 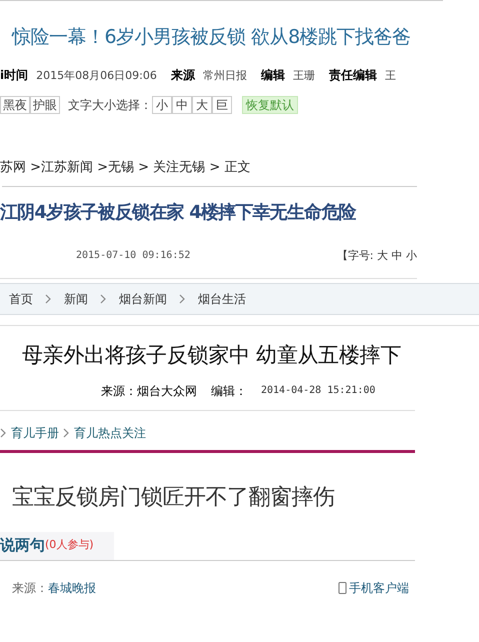 I want to click on headline: 江阴4岁孩子被反锁在家 4楼摔下幸无生命危险, so click(x=179, y=212).